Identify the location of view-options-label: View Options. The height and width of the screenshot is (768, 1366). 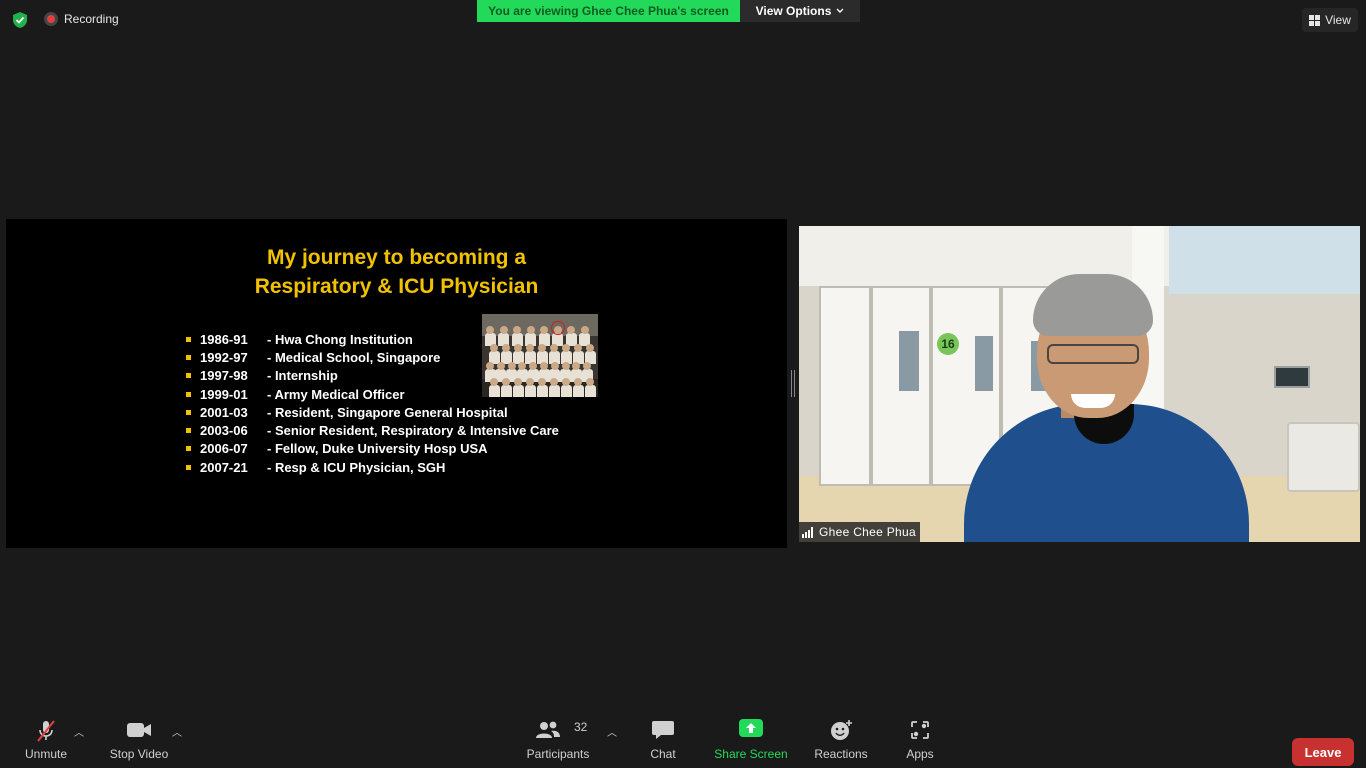
(793, 11).